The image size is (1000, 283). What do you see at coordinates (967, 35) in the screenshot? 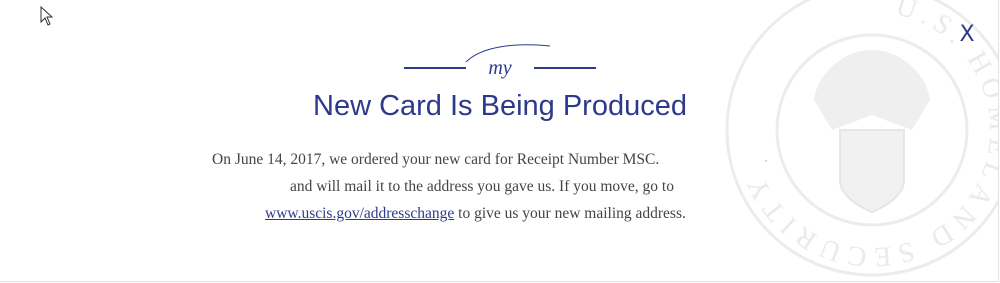
I see `close-button: X` at bounding box center [967, 35].